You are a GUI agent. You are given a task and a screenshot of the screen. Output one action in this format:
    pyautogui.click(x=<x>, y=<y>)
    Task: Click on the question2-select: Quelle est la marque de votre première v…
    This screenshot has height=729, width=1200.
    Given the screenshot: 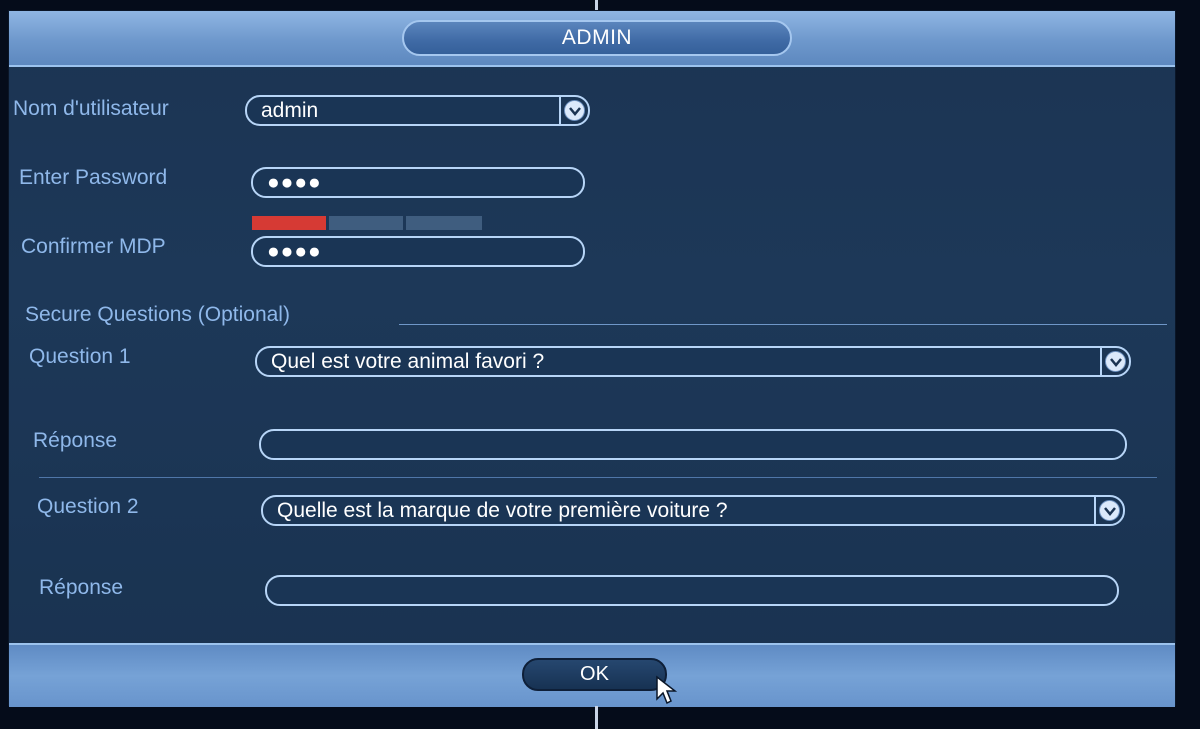 What is the action you would take?
    pyautogui.click(x=693, y=510)
    